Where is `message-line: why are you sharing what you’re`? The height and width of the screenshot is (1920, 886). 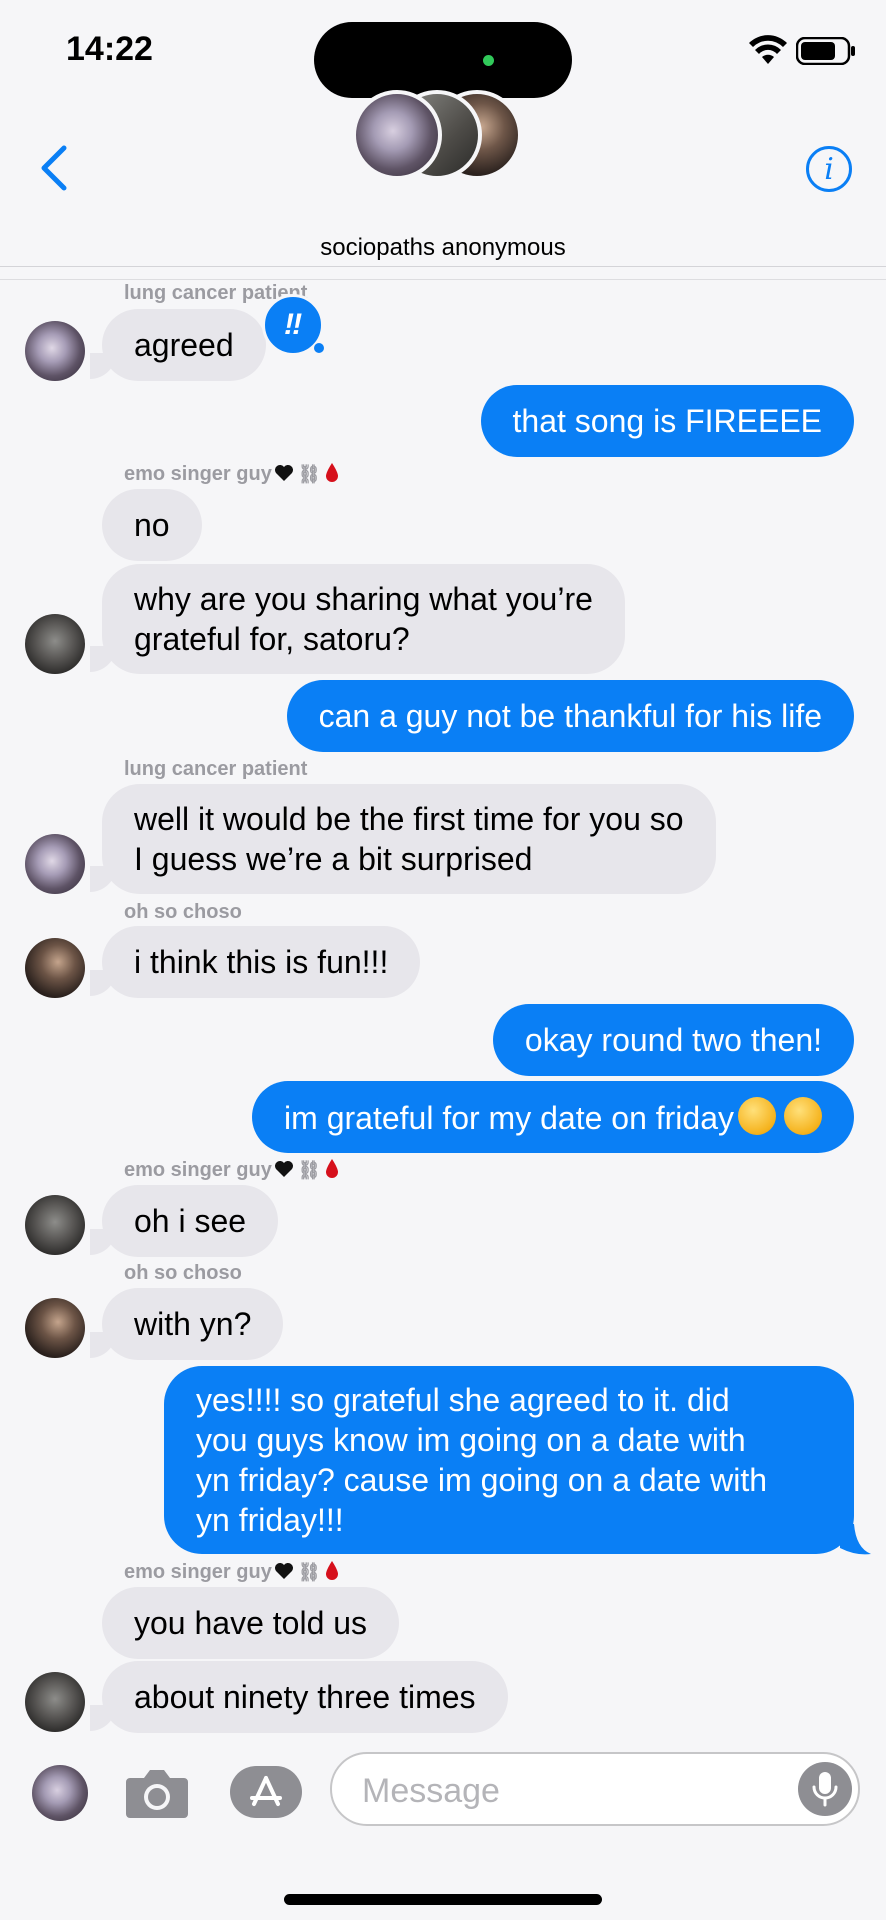 message-line: why are you sharing what you’re is located at coordinates (363, 599).